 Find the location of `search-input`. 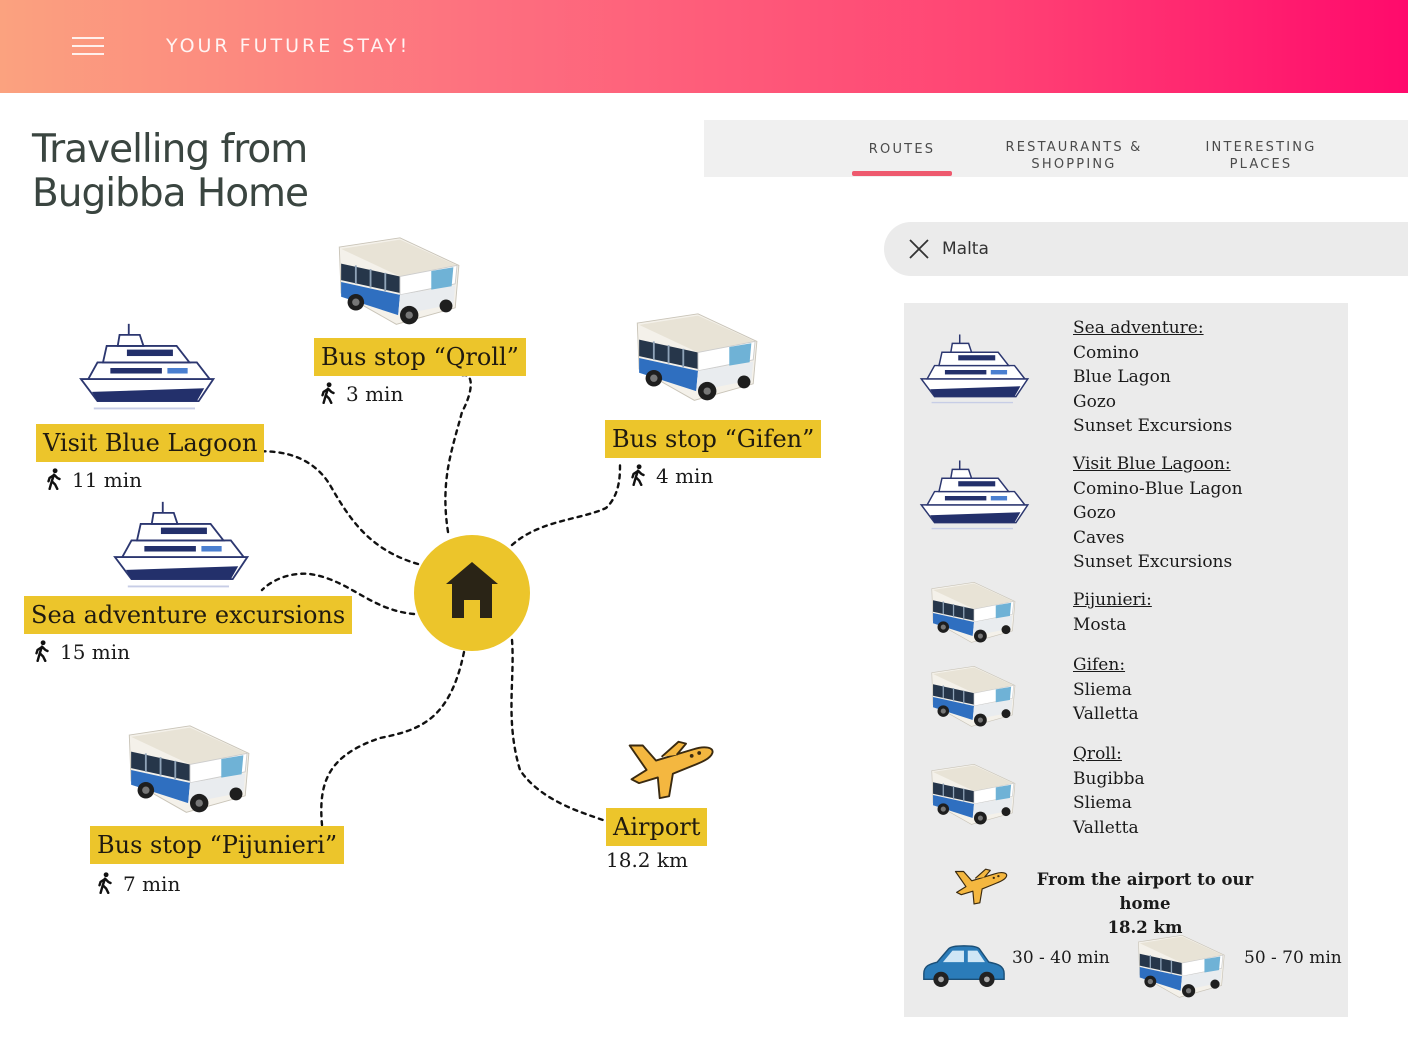

search-input is located at coordinates (1152, 249).